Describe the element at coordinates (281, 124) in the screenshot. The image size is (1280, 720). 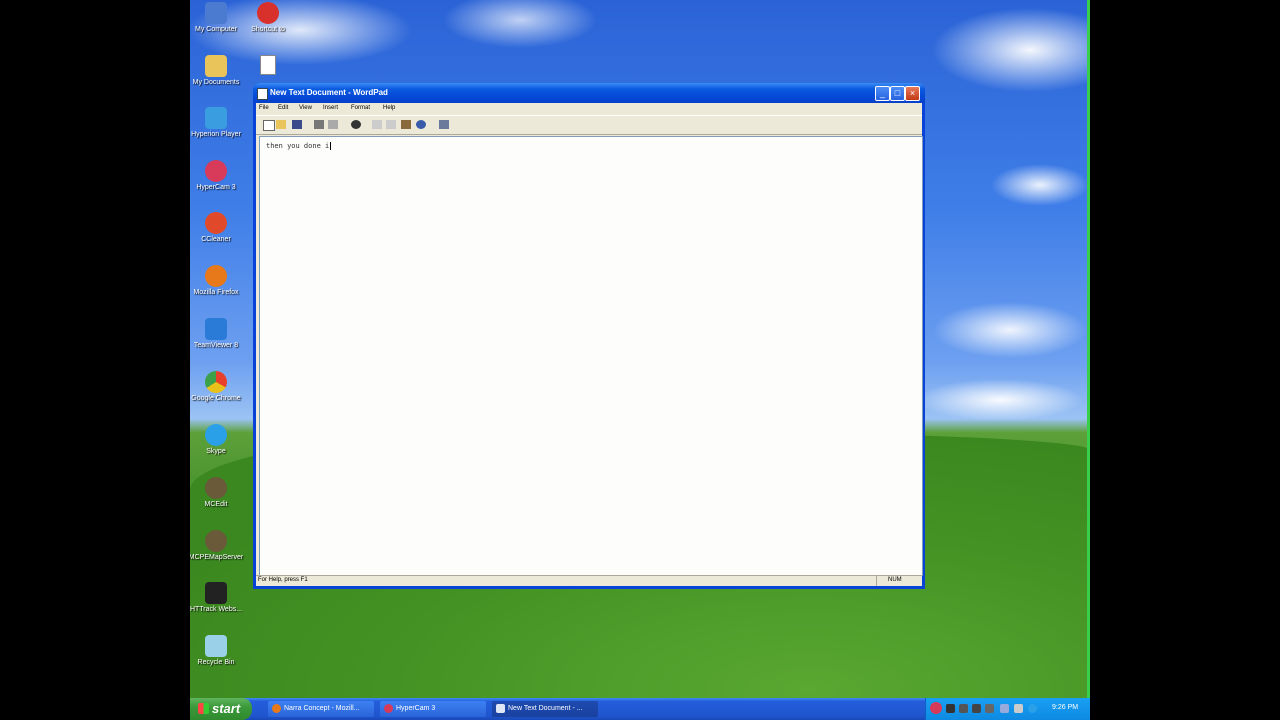
I see `open-folder-icon` at that location.